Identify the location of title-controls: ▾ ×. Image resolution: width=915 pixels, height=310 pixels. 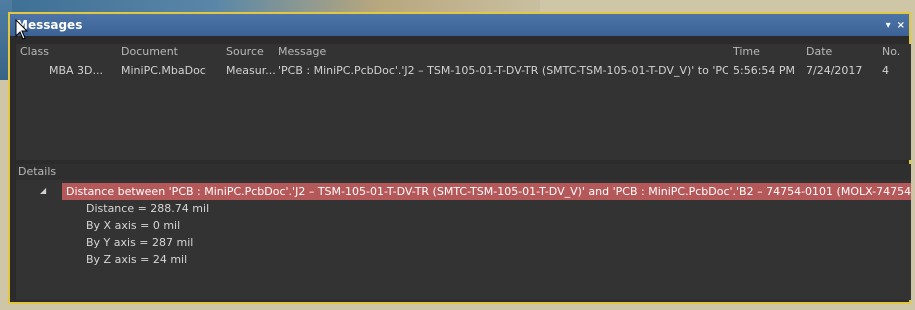
(895, 25).